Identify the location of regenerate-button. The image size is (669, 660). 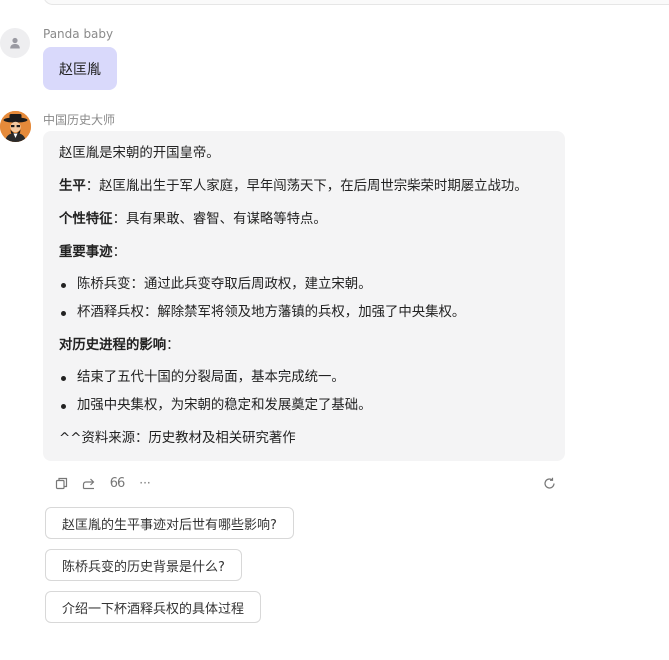
(549, 483).